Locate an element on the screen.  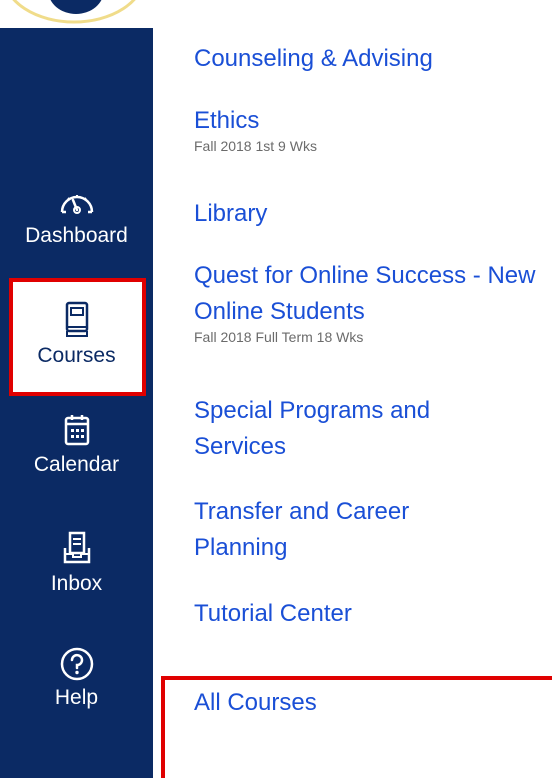
nav-label-help: Help is located at coordinates (76, 697).